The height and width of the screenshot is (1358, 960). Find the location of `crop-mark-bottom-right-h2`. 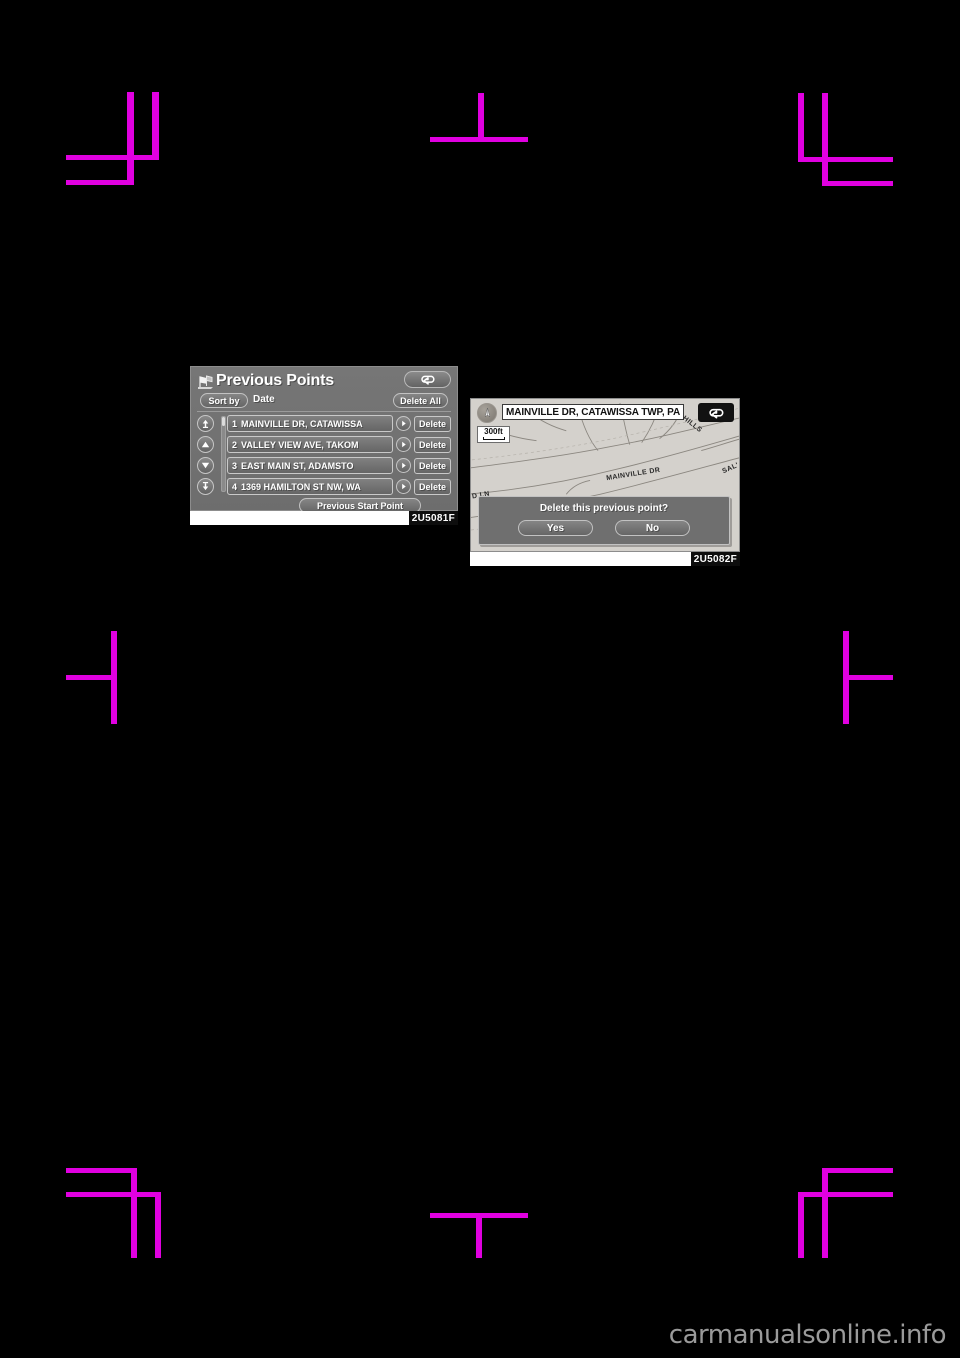

crop-mark-bottom-right-h2 is located at coordinates (845, 1194).